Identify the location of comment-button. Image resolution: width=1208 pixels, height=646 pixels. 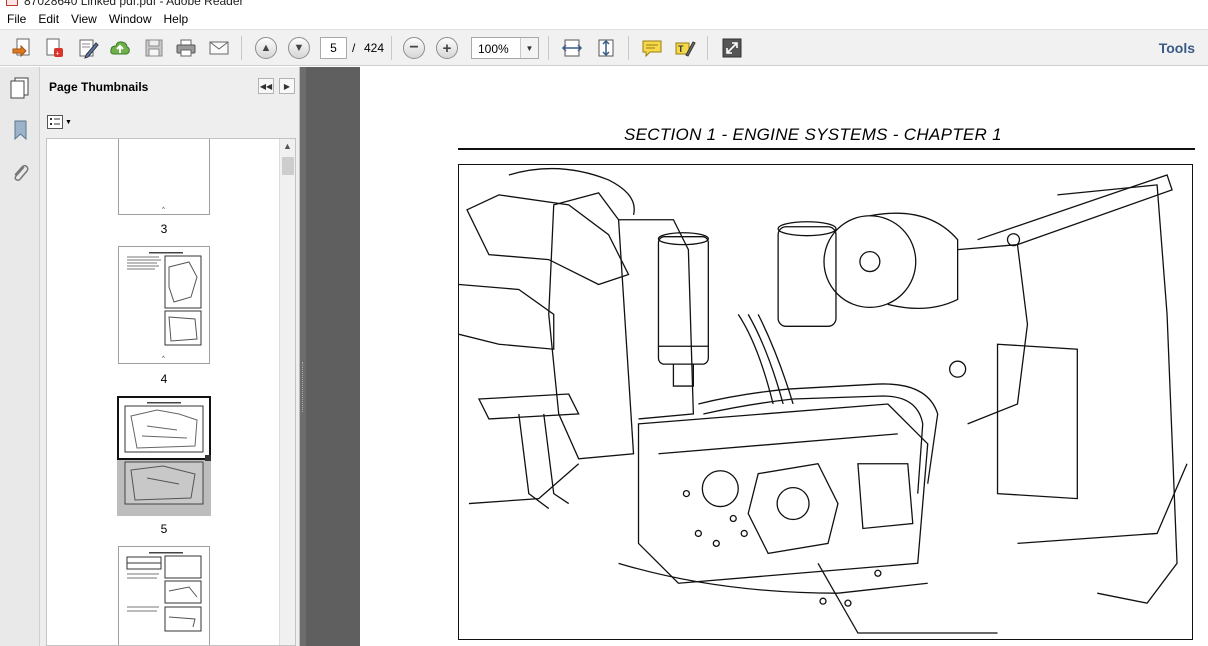
(652, 48).